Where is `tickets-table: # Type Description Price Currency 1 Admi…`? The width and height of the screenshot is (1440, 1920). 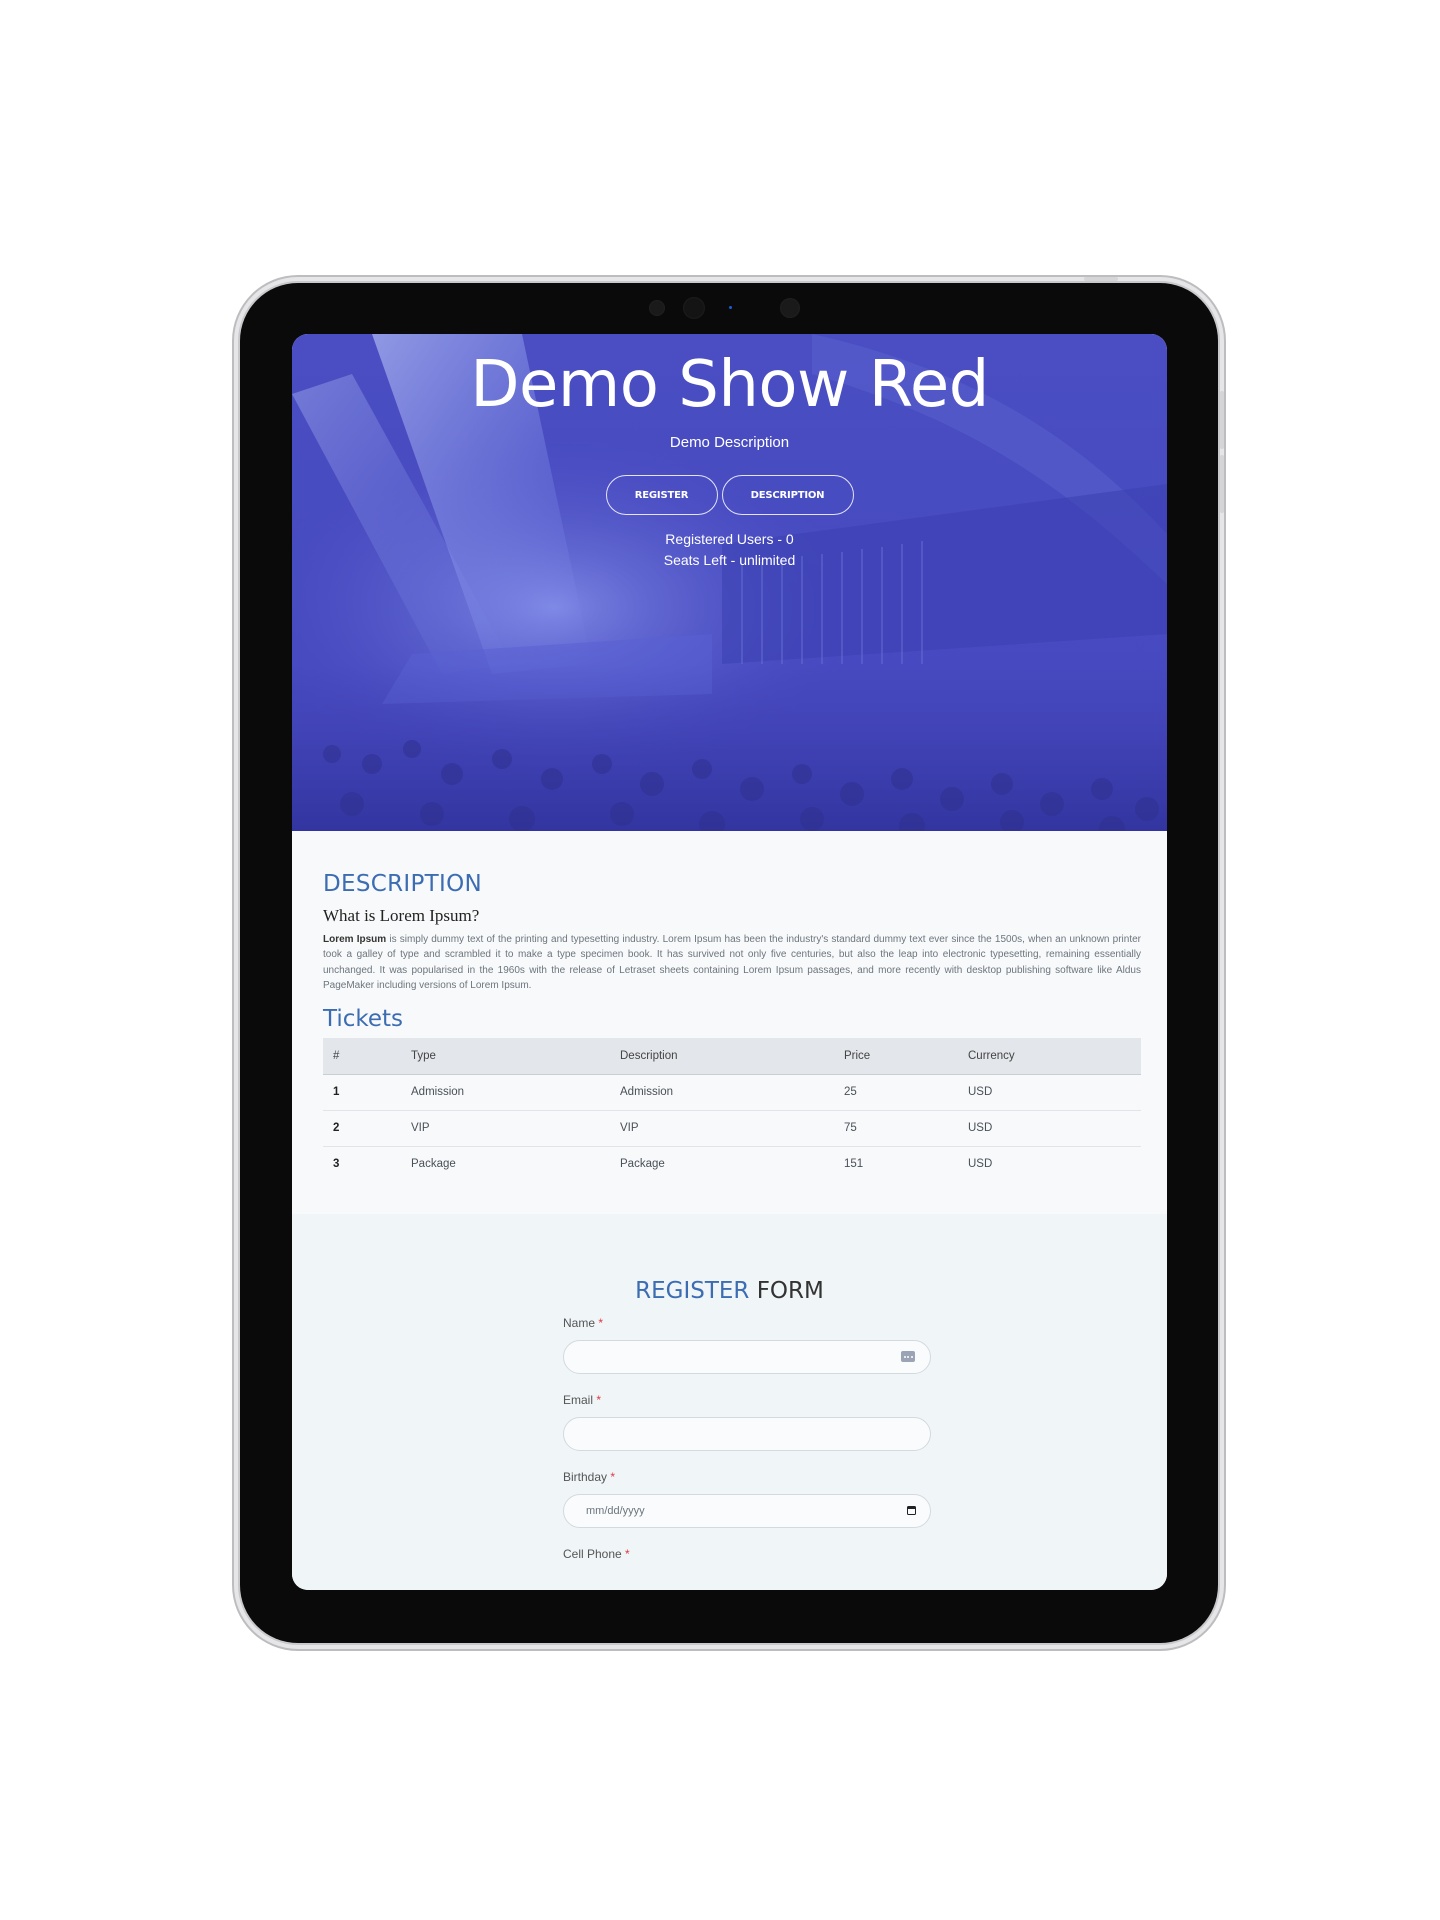
tickets-table: # Type Description Price Currency 1 Admi… is located at coordinates (732, 1109).